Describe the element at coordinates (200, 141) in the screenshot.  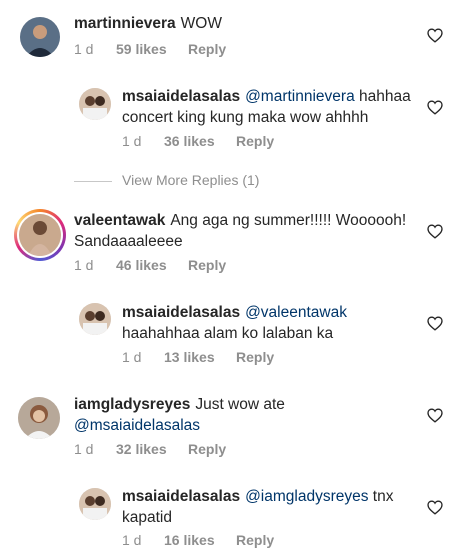
I see `likes-count: 36 likes` at that location.